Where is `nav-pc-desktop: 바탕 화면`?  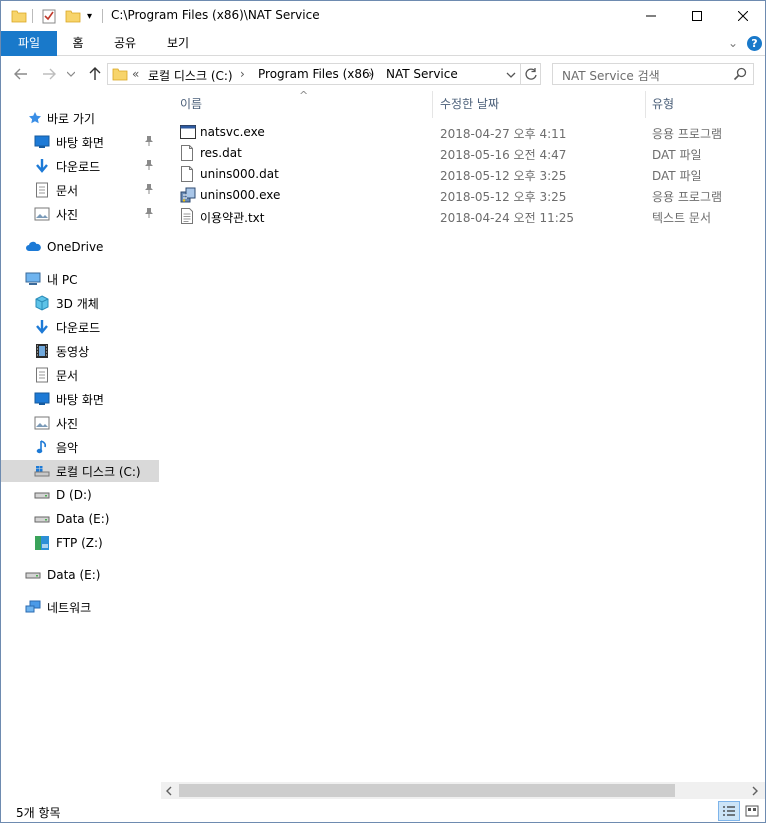
nav-pc-desktop: 바탕 화면 is located at coordinates (80, 399).